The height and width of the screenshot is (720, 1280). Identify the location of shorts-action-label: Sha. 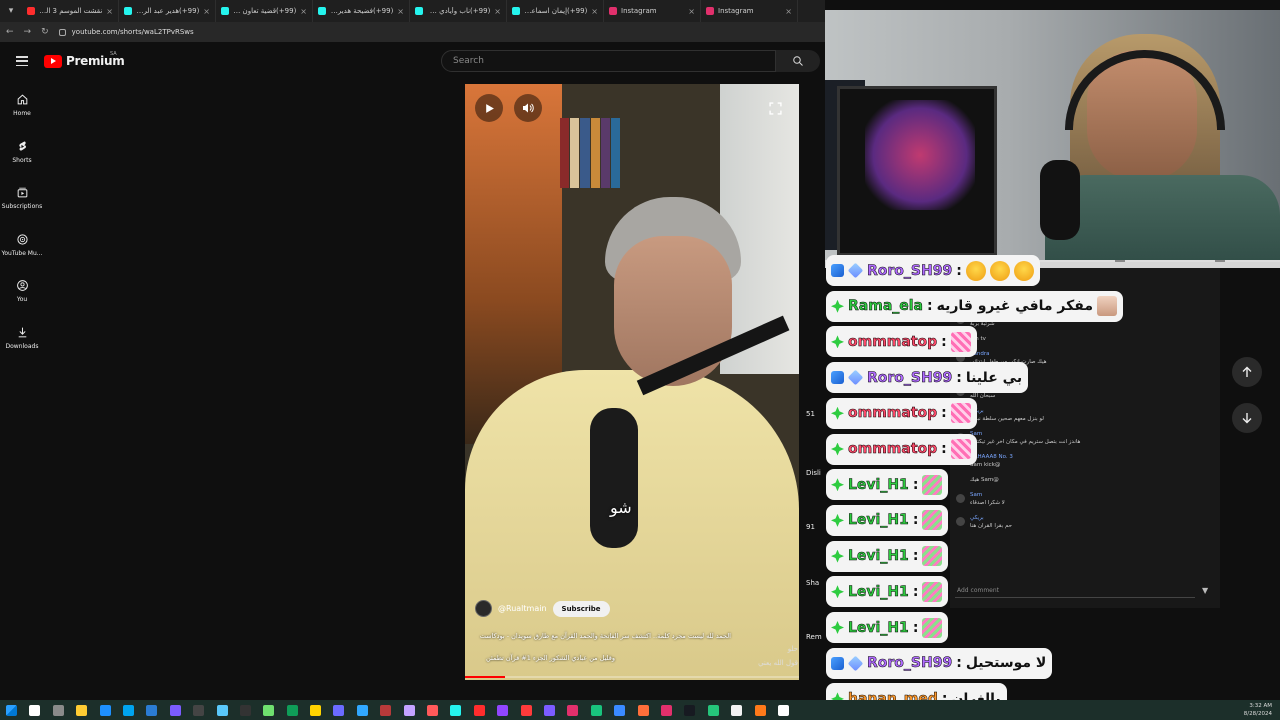
(812, 583).